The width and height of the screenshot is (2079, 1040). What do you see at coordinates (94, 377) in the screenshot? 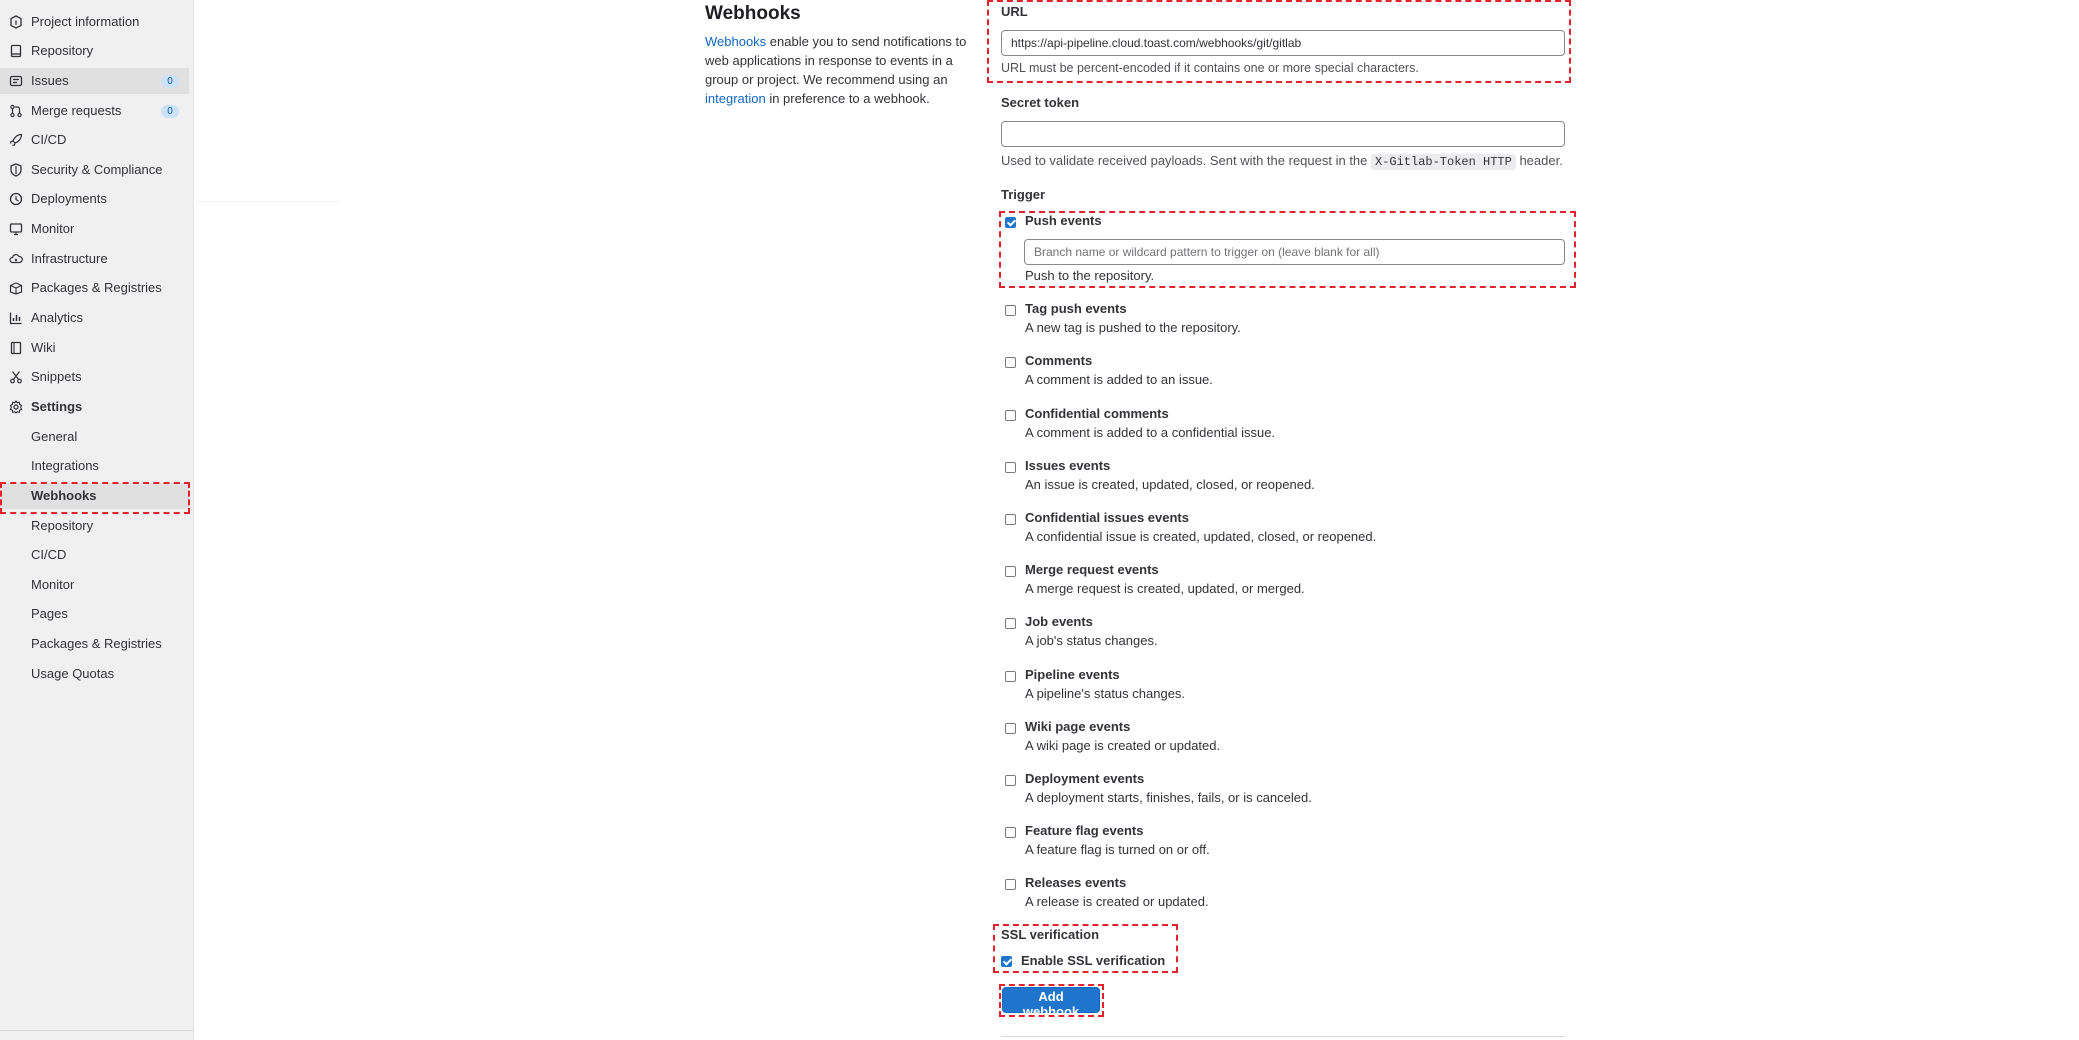
I see `sidebar-item-snippets: Snippets` at bounding box center [94, 377].